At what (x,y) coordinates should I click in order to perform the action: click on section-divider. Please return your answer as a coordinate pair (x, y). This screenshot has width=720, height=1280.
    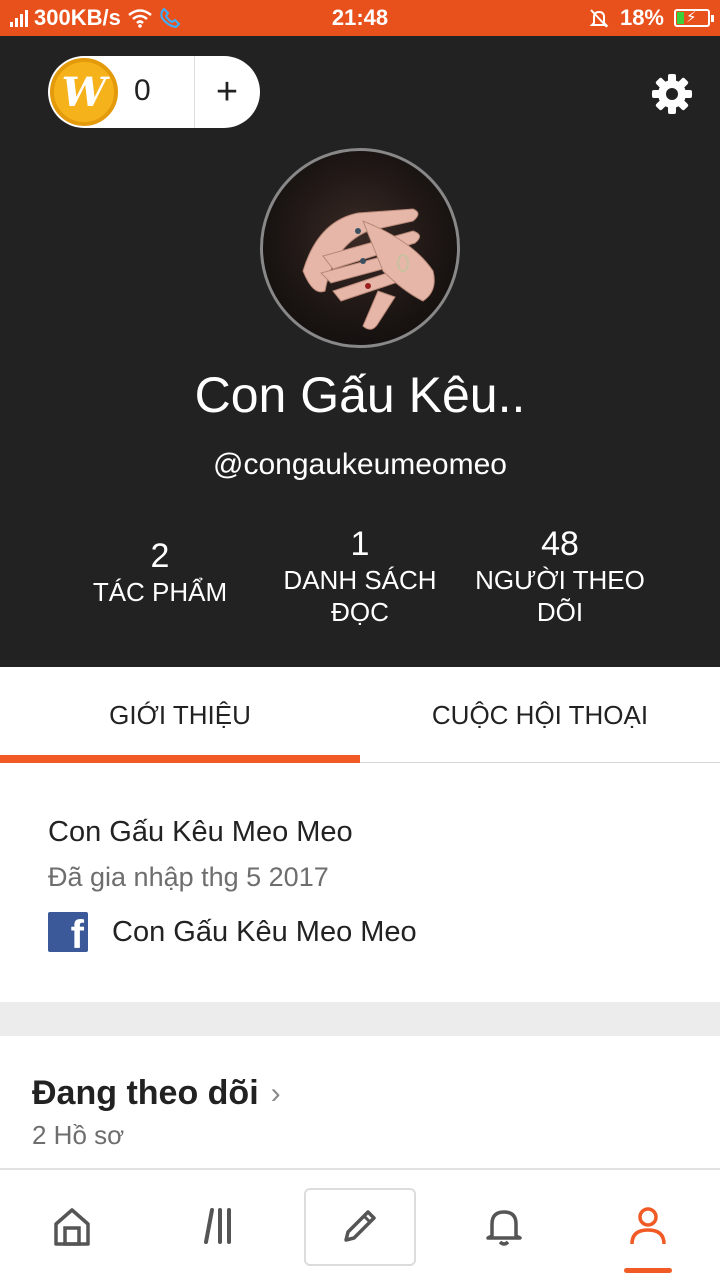
    Looking at the image, I should click on (360, 1019).